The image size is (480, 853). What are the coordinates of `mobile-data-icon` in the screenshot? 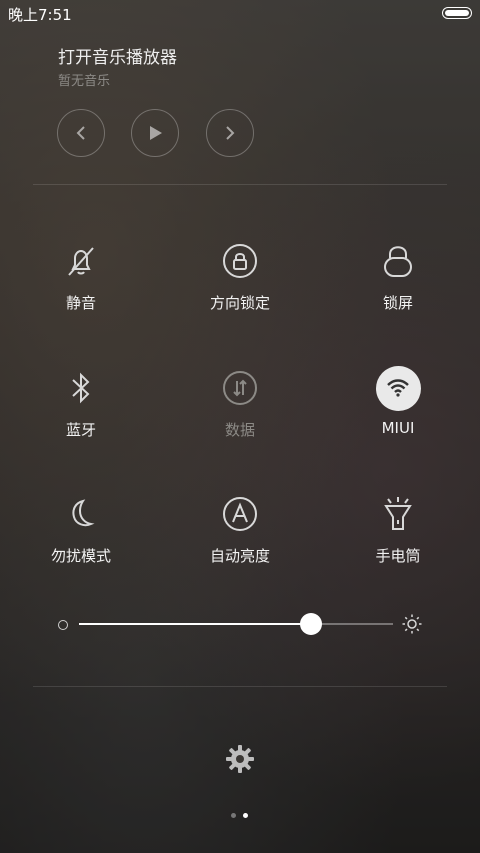 It's located at (240, 388).